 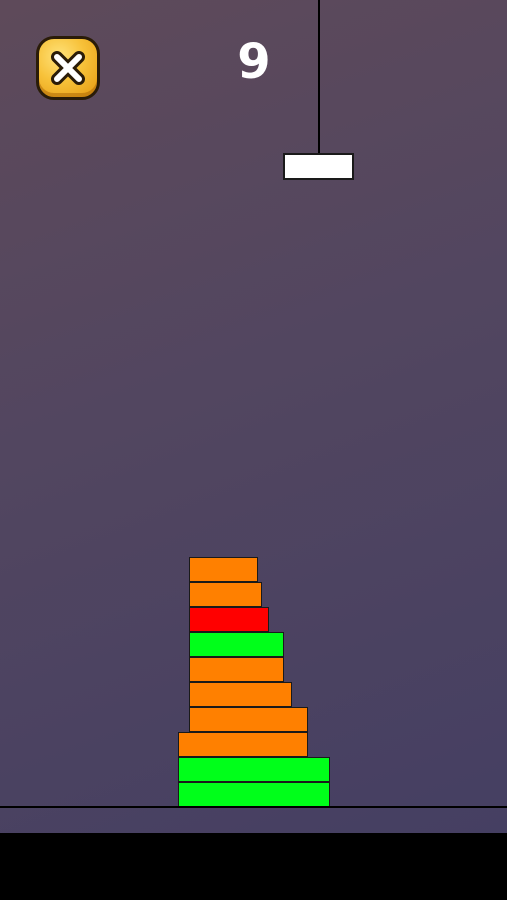 I want to click on close-button, so click(x=68, y=68).